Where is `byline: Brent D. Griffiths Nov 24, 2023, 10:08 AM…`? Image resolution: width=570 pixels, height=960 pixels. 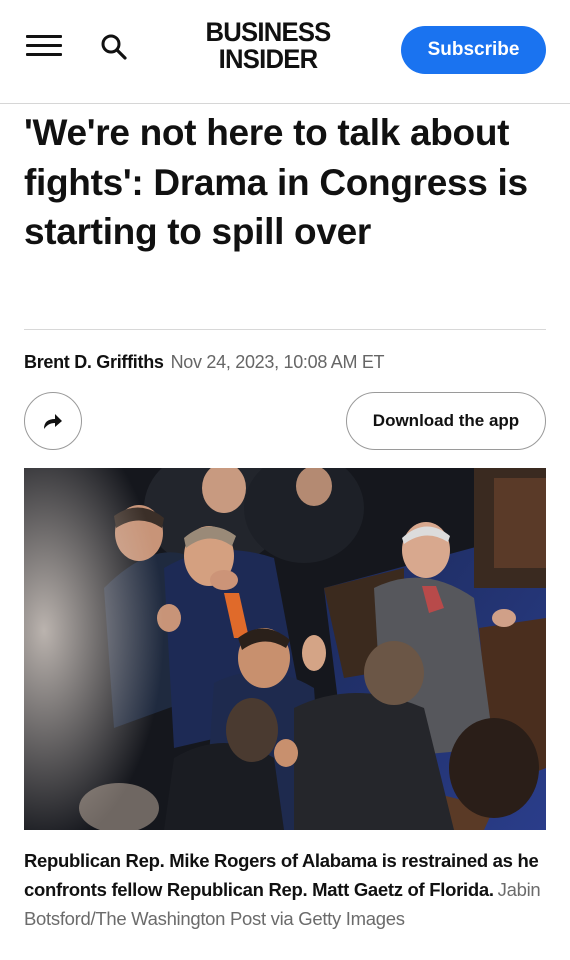
byline: Brent D. Griffiths Nov 24, 2023, 10:08 AM… is located at coordinates (204, 362).